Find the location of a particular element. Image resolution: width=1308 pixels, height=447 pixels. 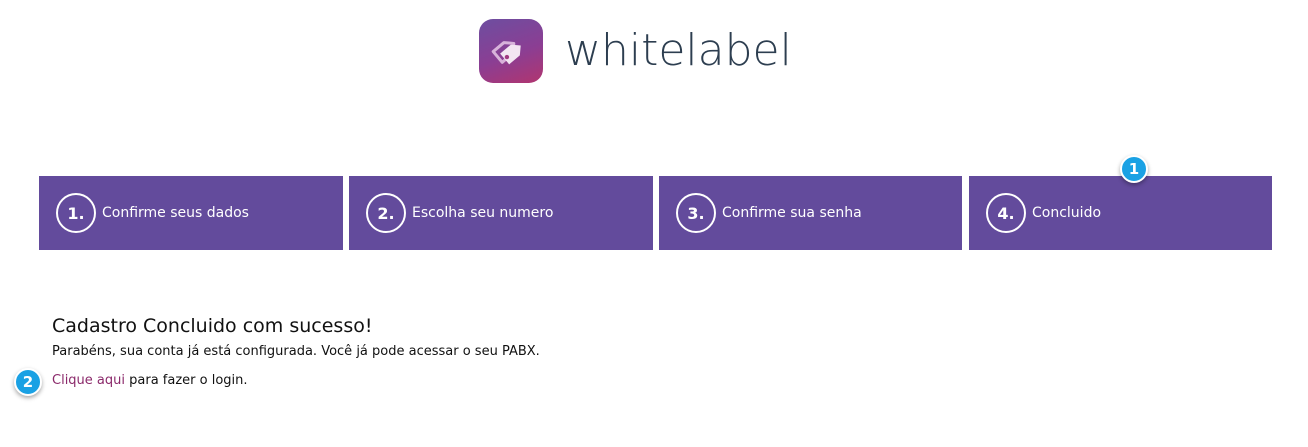

step-label: Concluido is located at coordinates (1067, 213).